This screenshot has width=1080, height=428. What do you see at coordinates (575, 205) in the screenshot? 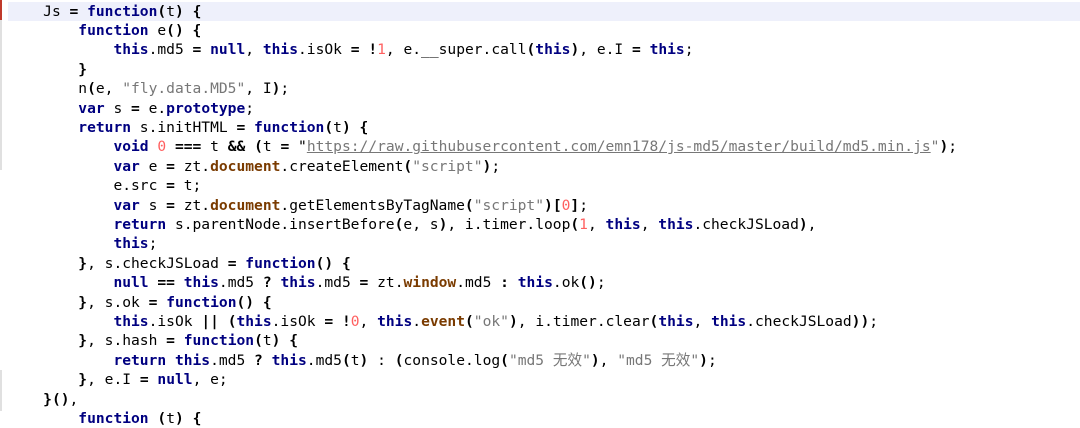
I see `code-token: ]` at bounding box center [575, 205].